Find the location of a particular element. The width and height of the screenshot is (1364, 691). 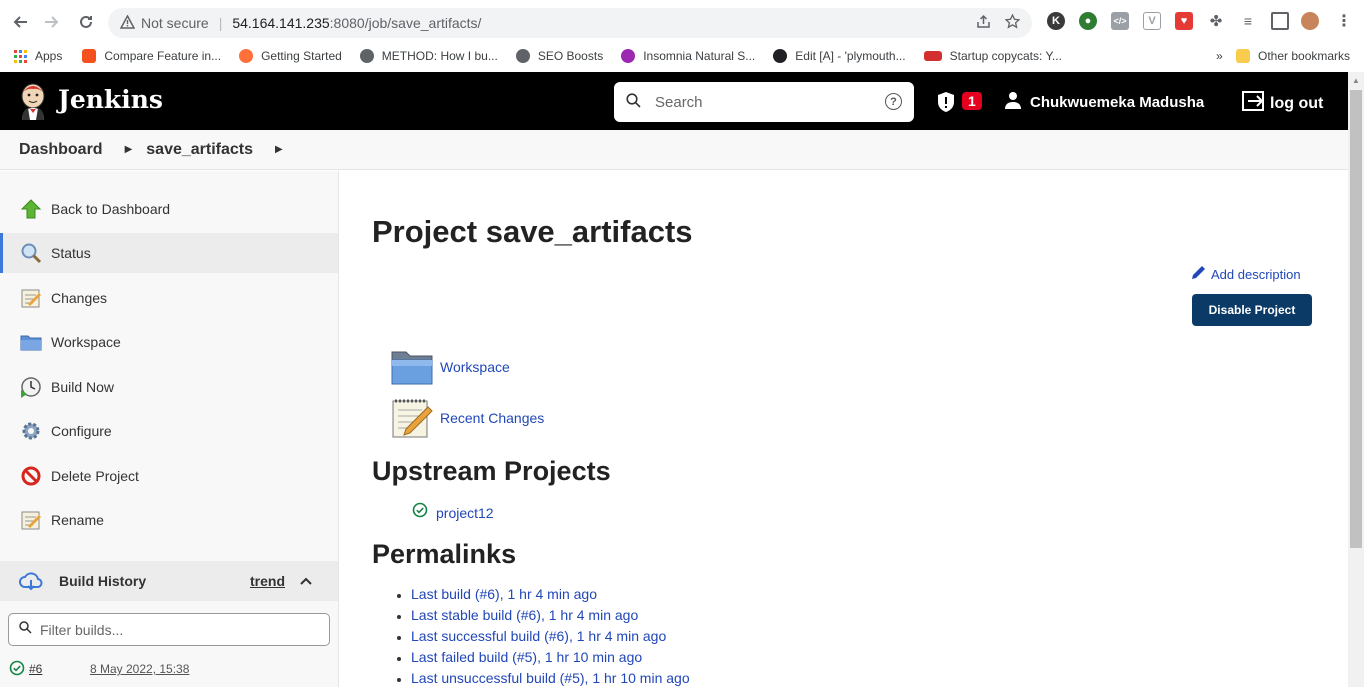

profile-avatar is located at coordinates (1310, 21).